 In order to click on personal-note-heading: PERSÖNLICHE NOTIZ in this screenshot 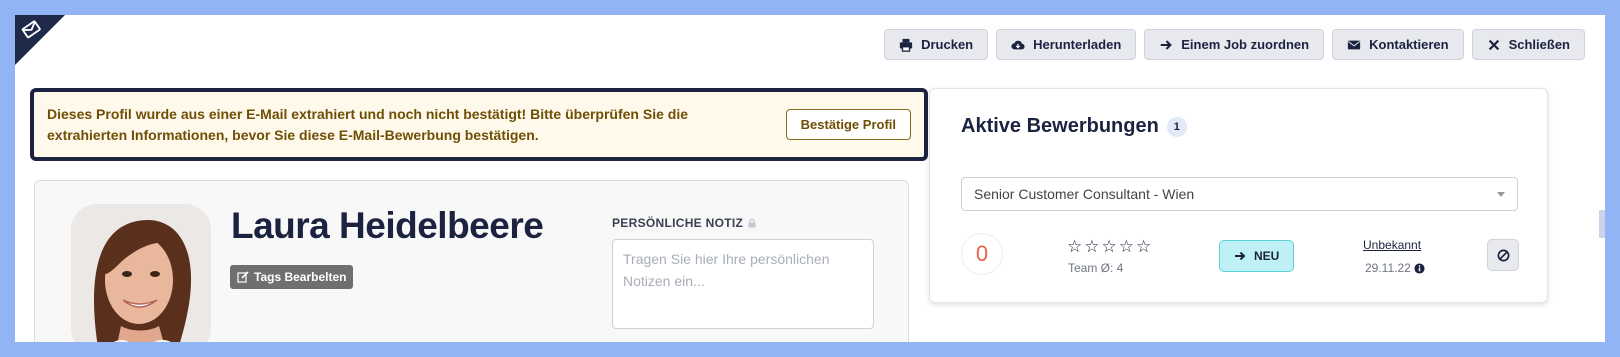, I will do `click(684, 223)`.